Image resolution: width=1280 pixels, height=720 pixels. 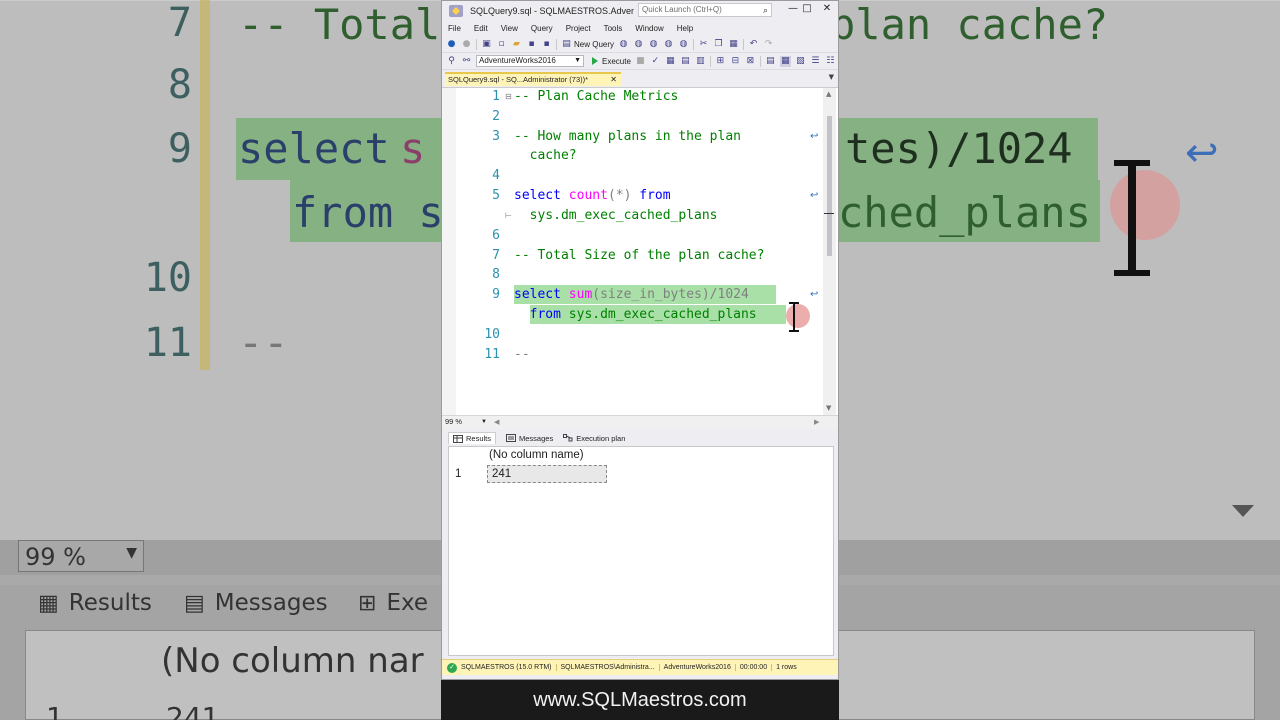 I want to click on new-project-icon: ▣, so click(x=486, y=44).